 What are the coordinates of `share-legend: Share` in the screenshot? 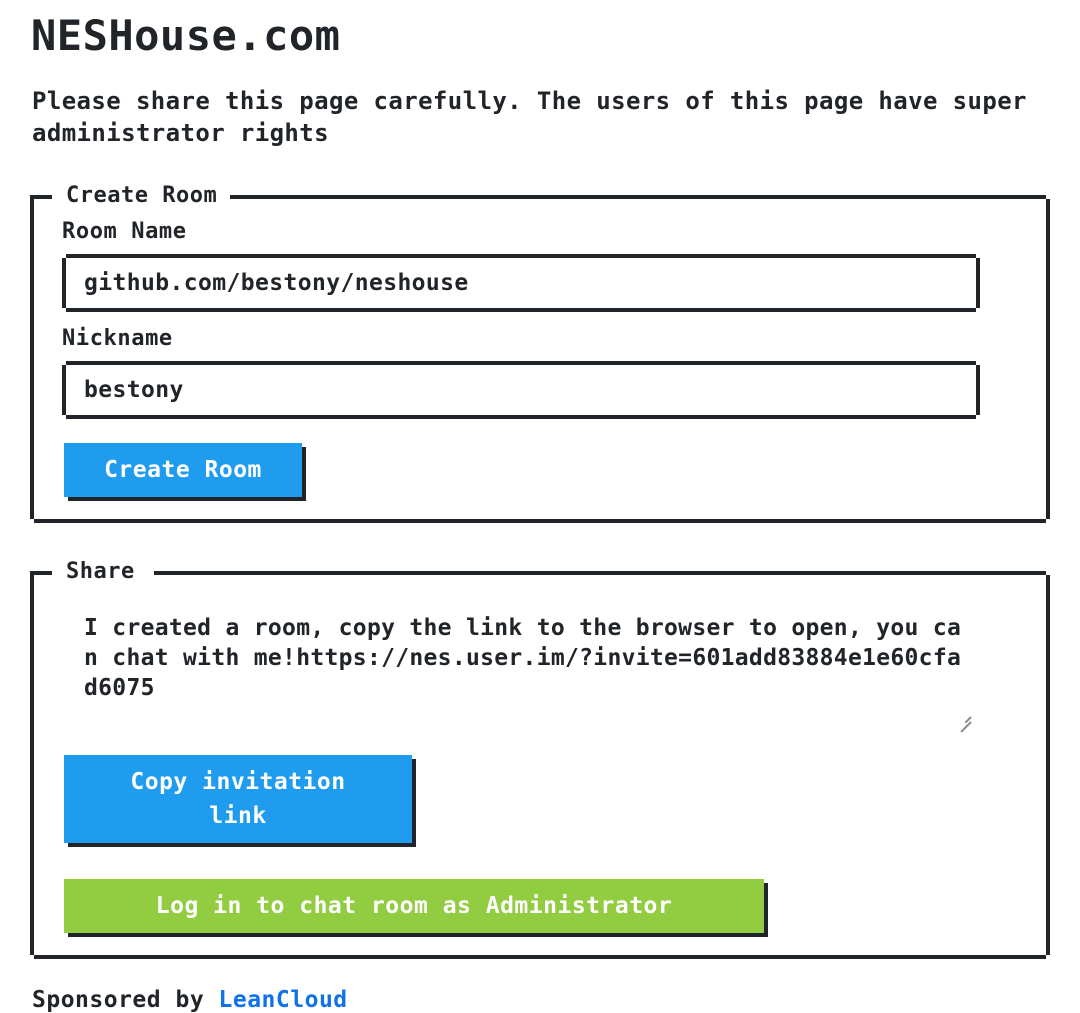 It's located at (101, 572).